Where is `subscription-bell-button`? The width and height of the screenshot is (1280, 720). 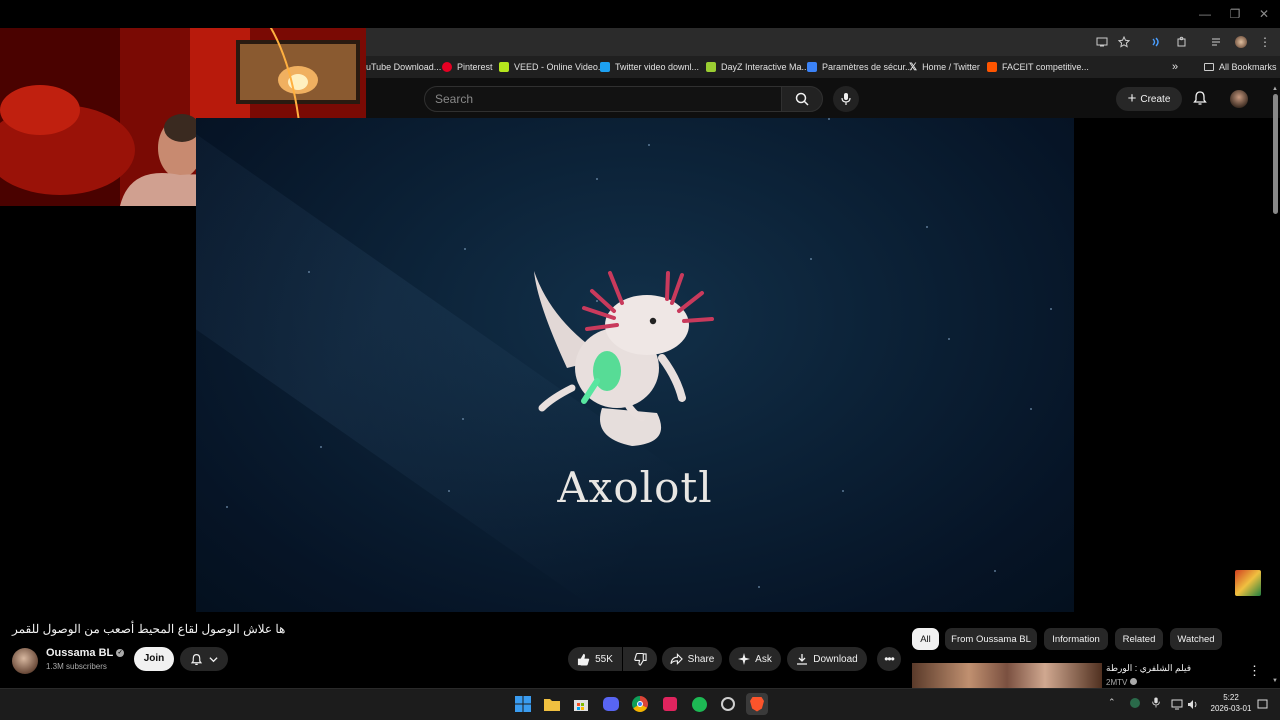
subscription-bell-button is located at coordinates (204, 659).